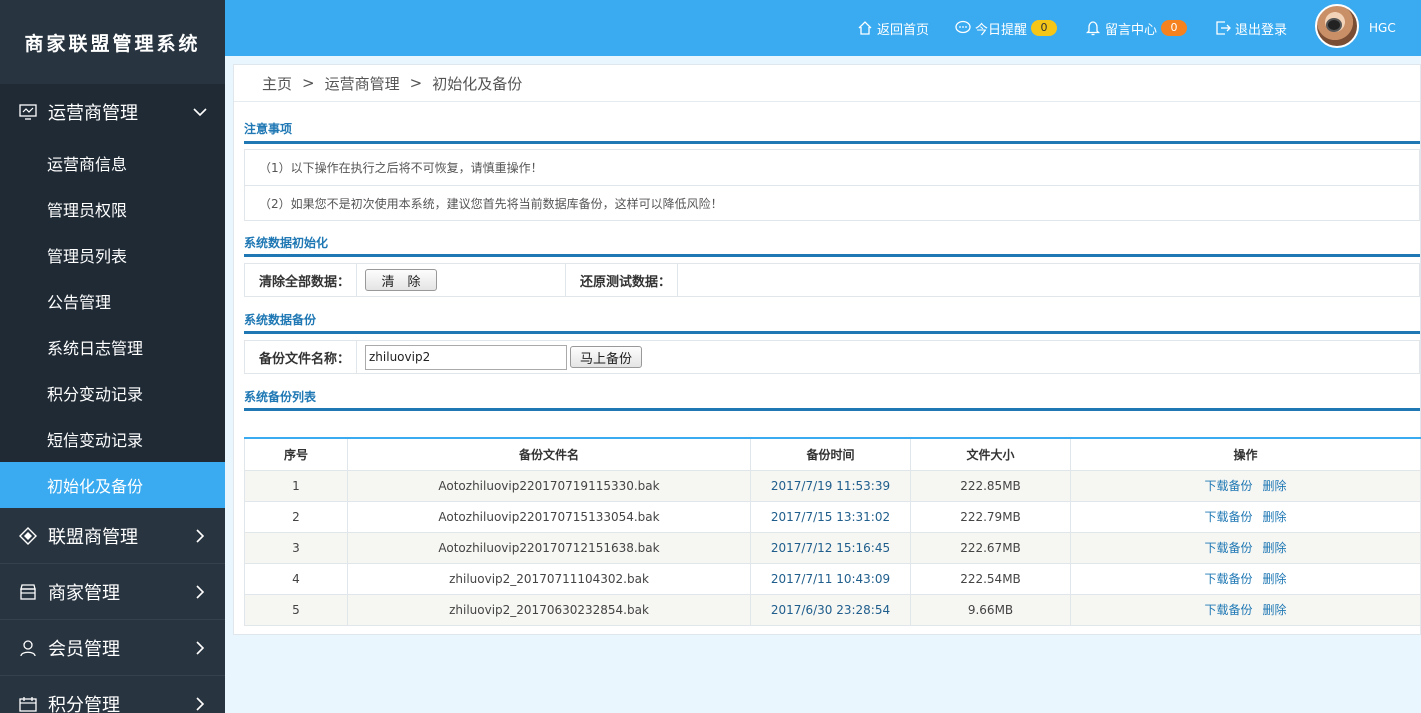  Describe the element at coordinates (832, 202) in the screenshot. I see `notice-line: （2）如果您不是初次使用本系统，建议您首先将当前数据库备份，这样可以降低风险！` at that location.